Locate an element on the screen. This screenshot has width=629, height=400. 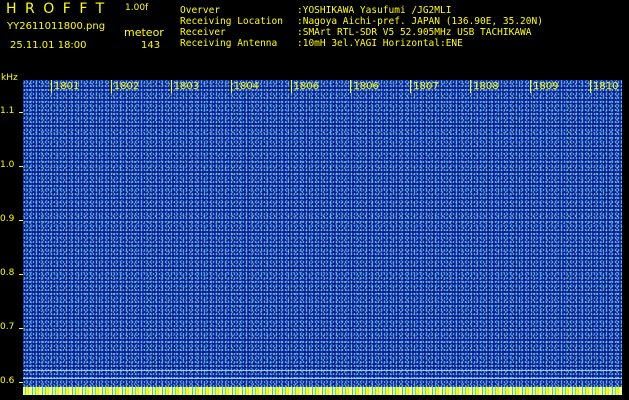
info-value: :YOSHIKAWA Yasufumi /JG2MLI is located at coordinates (374, 10).